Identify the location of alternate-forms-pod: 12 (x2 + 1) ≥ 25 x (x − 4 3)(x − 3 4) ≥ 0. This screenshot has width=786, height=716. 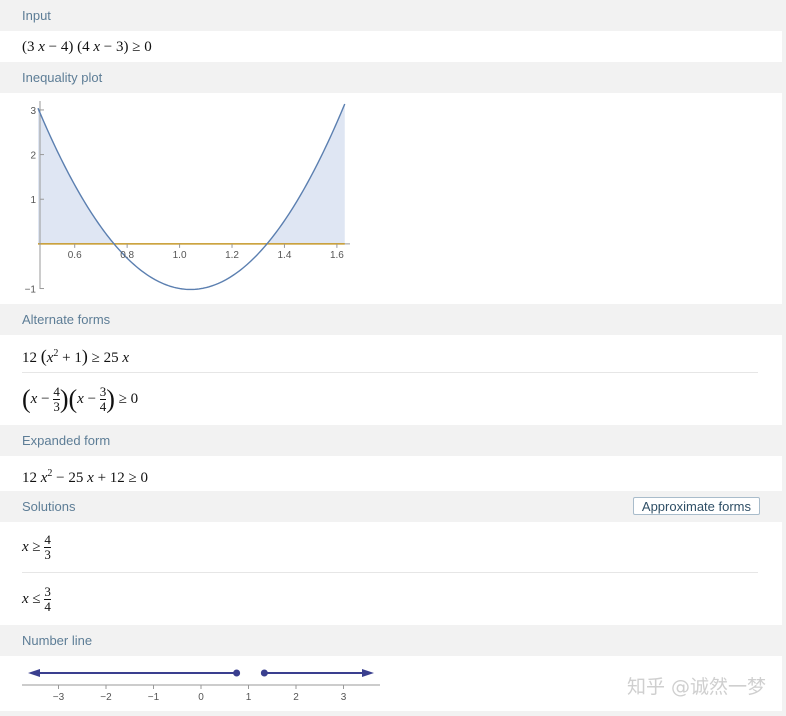
(391, 380).